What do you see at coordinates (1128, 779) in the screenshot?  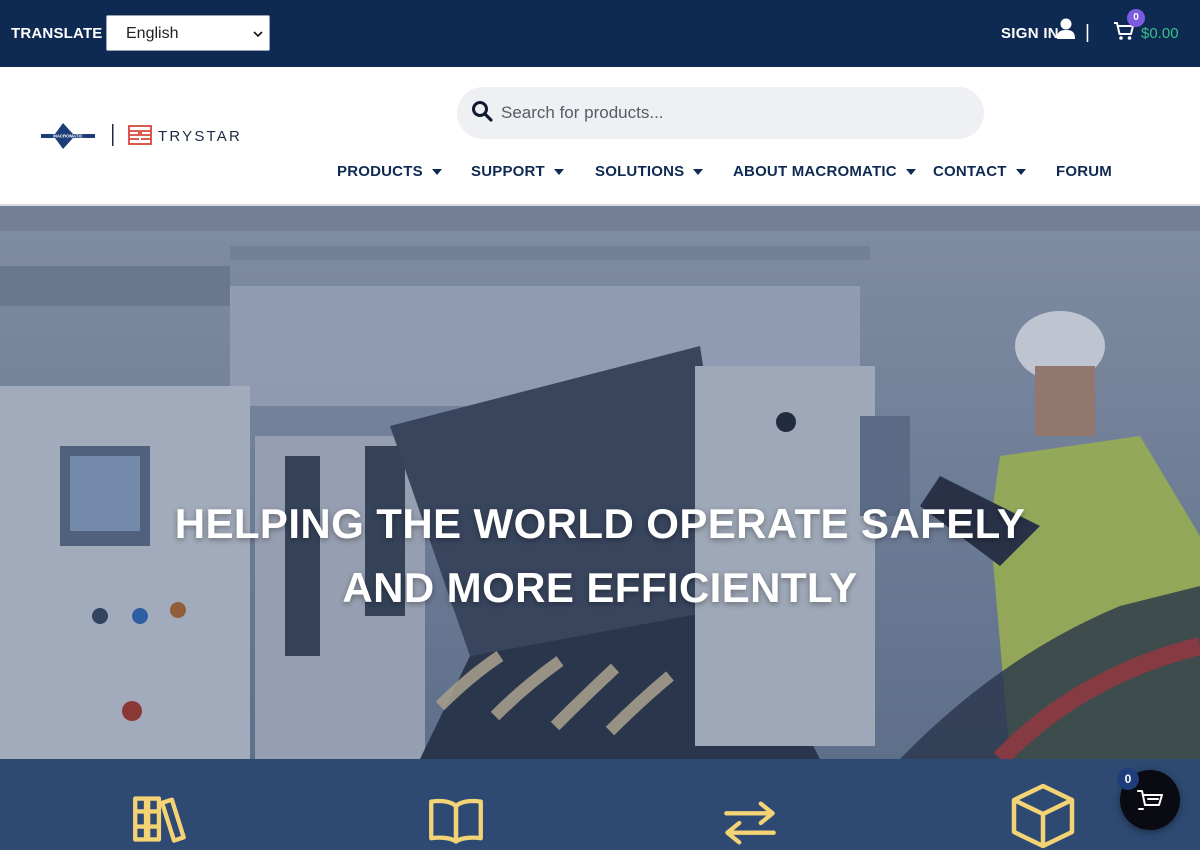 I see `floating-cart-count-badge: 0` at bounding box center [1128, 779].